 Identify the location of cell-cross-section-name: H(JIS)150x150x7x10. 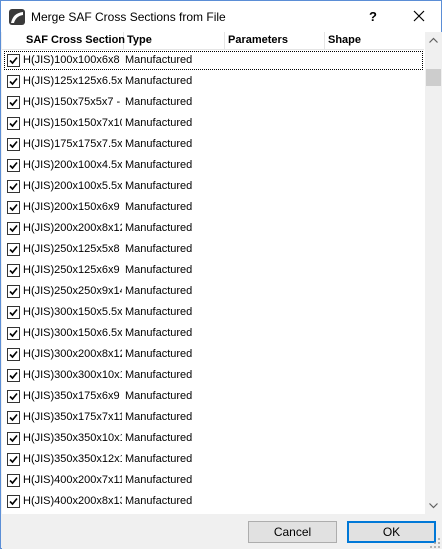
(72, 123).